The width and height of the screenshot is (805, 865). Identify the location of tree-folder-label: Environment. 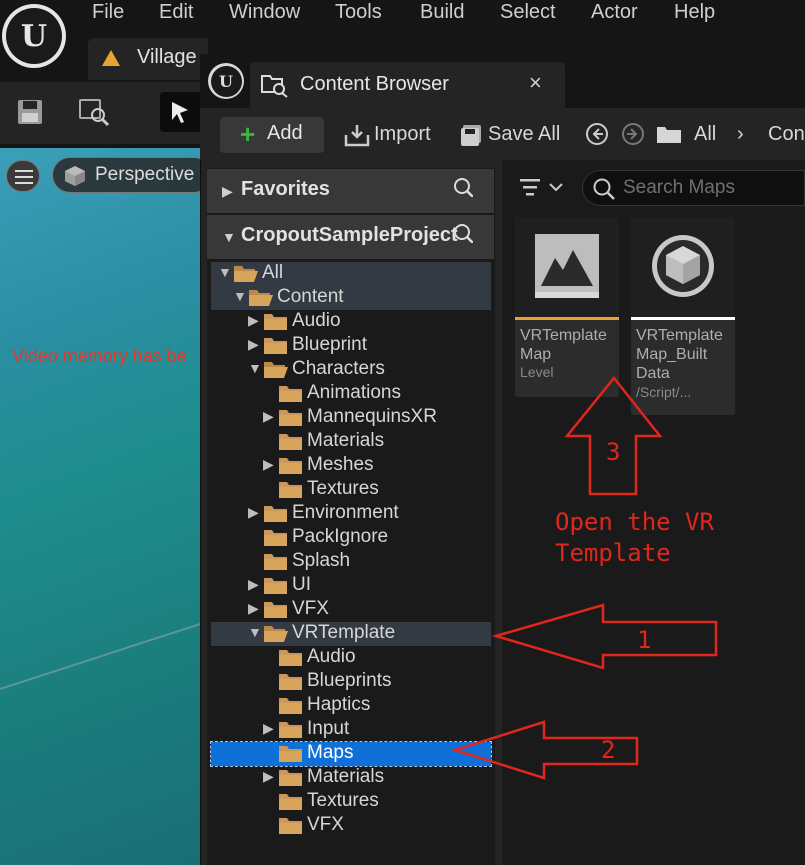
(345, 512).